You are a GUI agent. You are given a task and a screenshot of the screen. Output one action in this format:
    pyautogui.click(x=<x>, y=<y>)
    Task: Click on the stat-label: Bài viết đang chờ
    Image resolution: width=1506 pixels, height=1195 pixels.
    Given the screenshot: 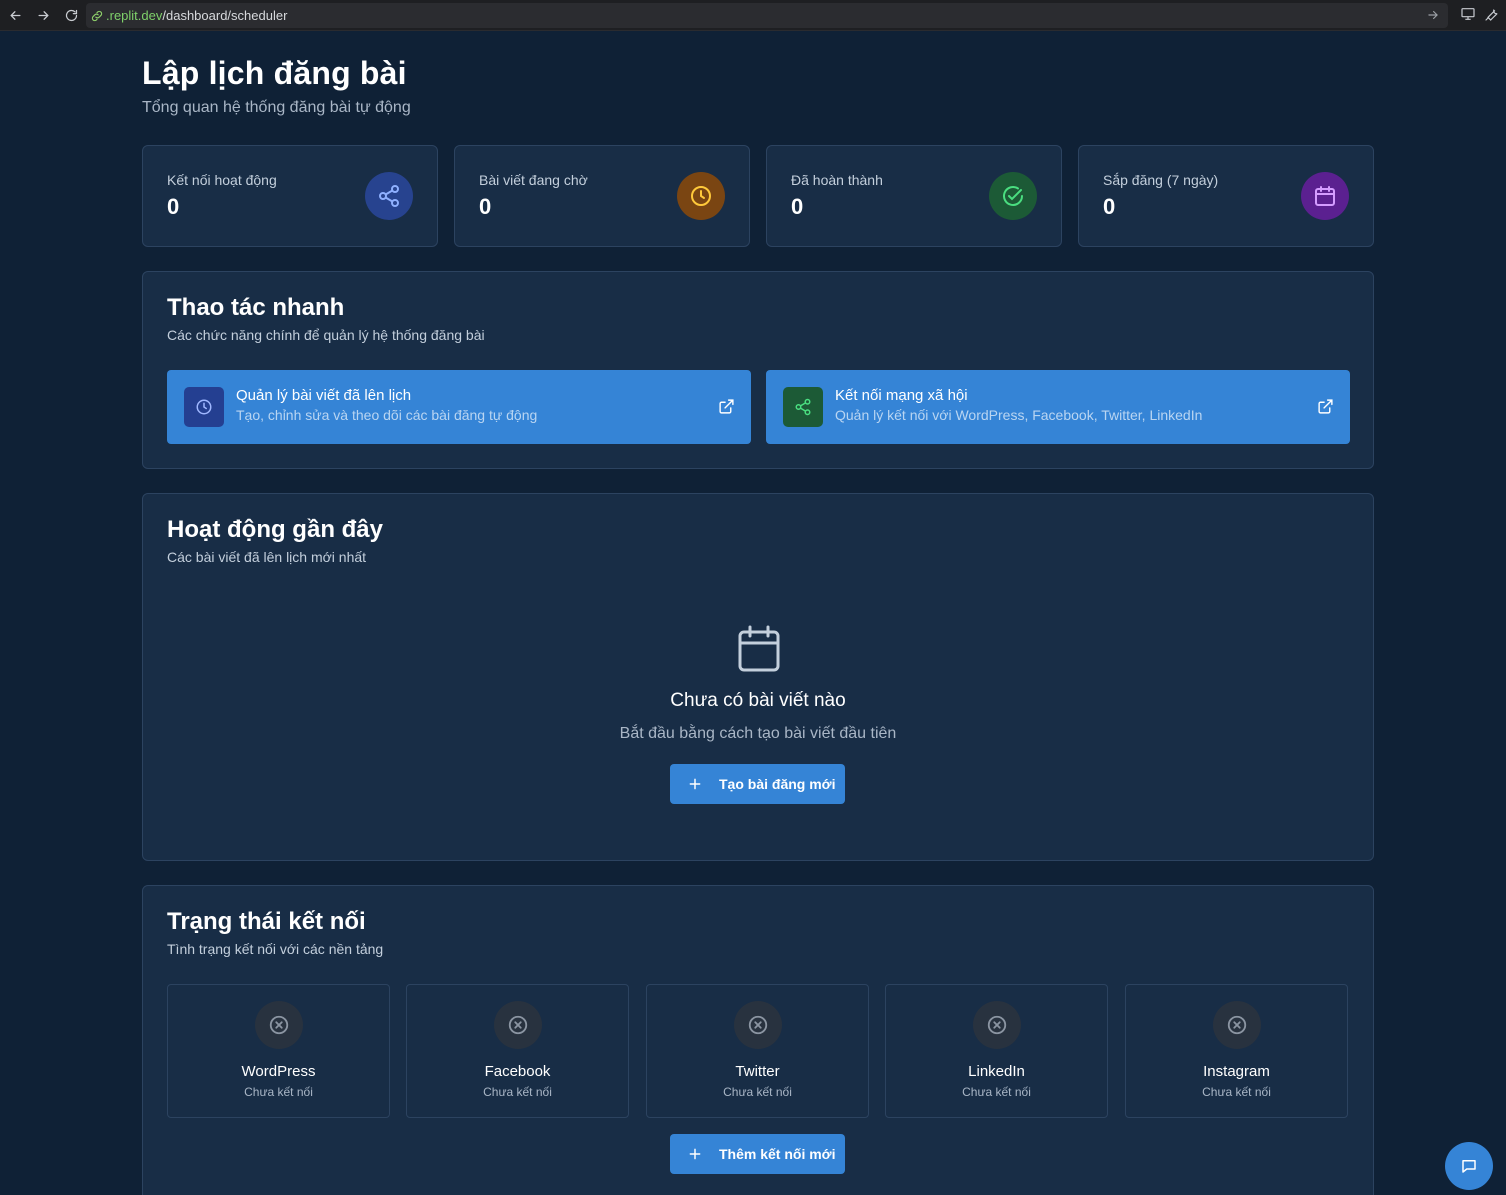 What is the action you would take?
    pyautogui.click(x=533, y=180)
    